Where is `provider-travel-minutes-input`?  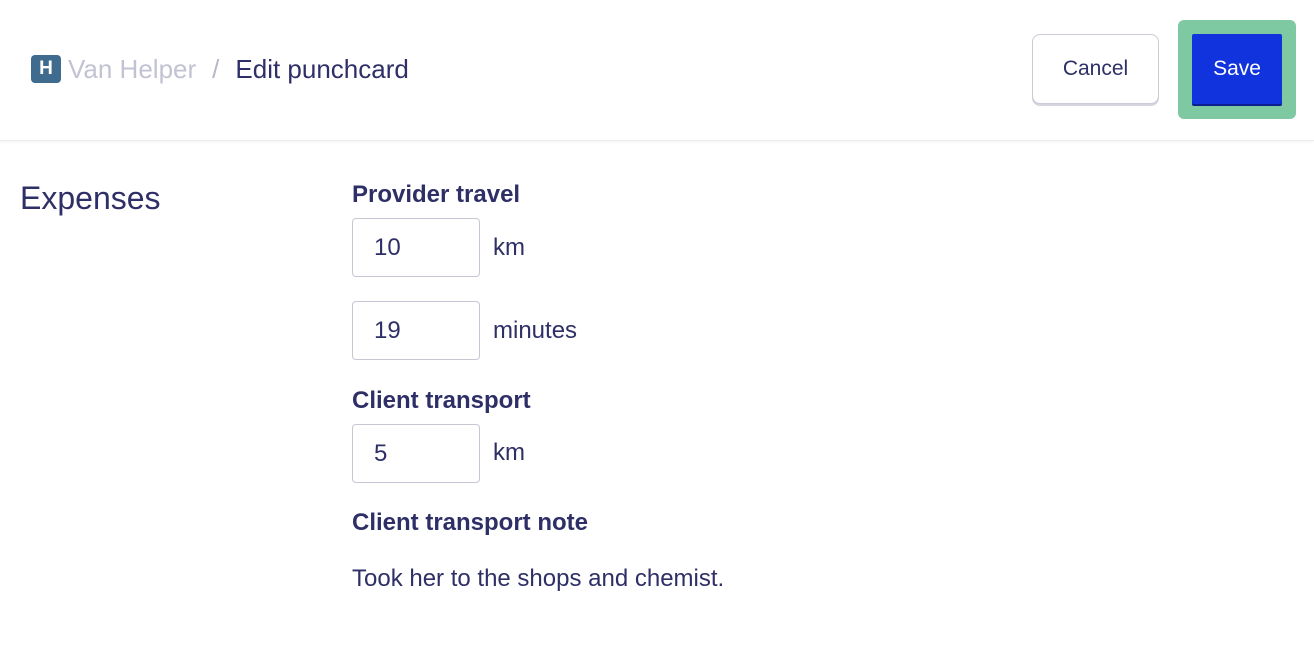 provider-travel-minutes-input is located at coordinates (416, 330).